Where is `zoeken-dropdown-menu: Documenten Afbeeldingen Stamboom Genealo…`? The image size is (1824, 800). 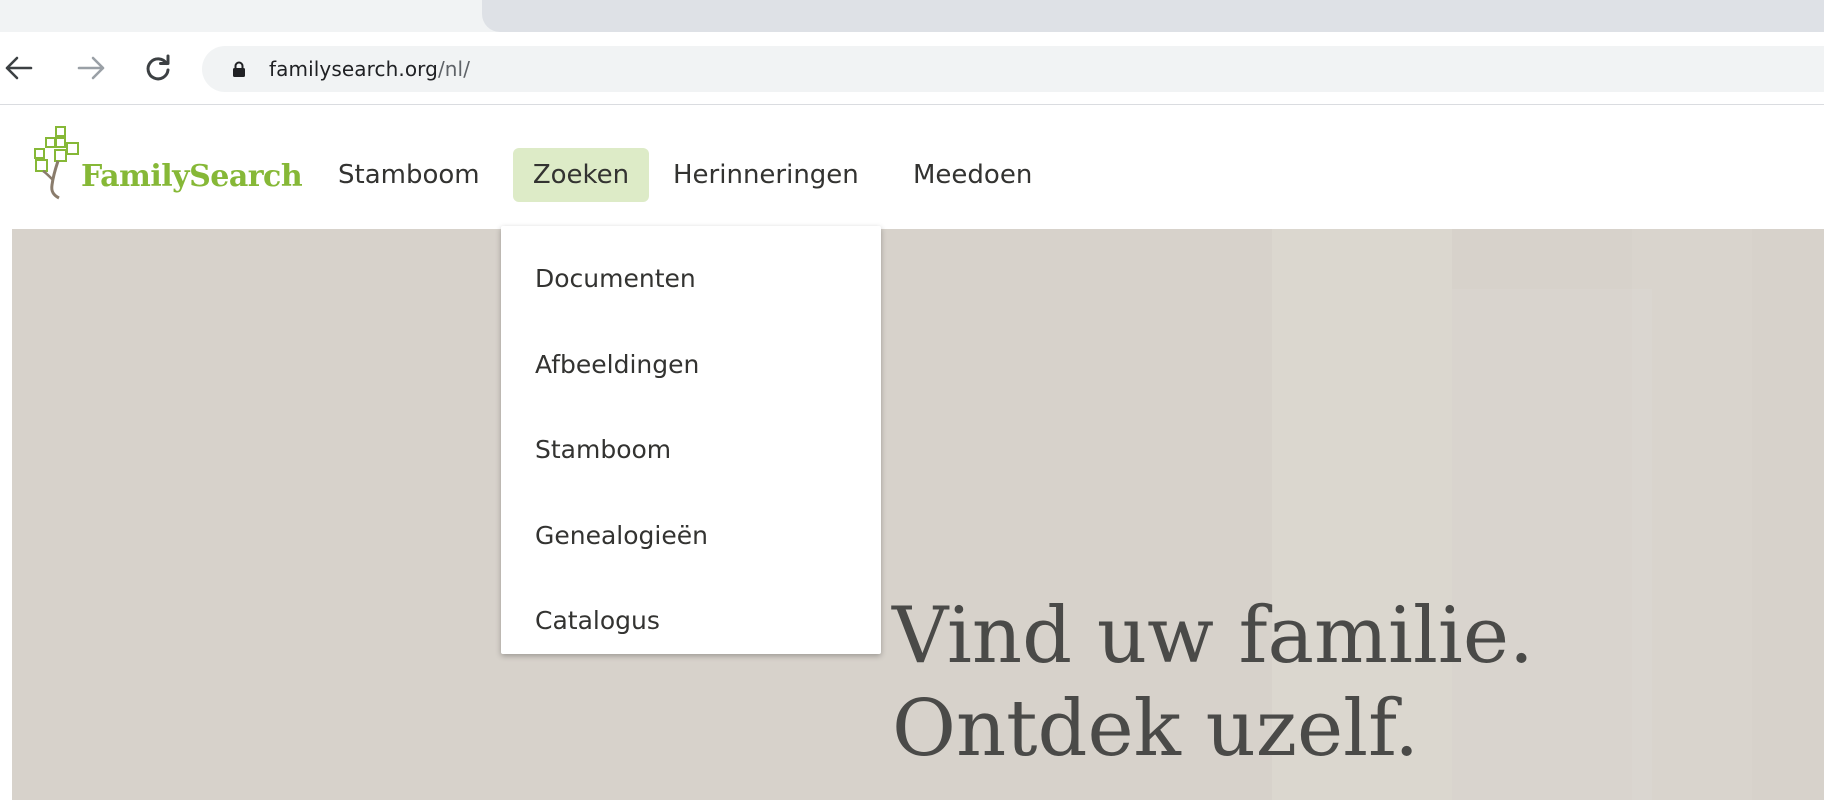
zoeken-dropdown-menu: Documenten Afbeeldingen Stamboom Genealo… is located at coordinates (691, 440).